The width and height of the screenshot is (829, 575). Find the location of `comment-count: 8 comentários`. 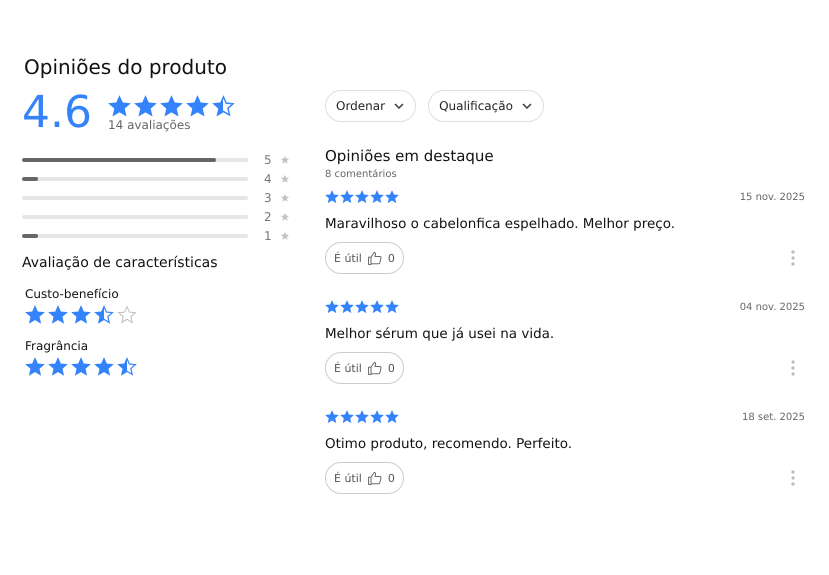

comment-count: 8 comentários is located at coordinates (361, 174).